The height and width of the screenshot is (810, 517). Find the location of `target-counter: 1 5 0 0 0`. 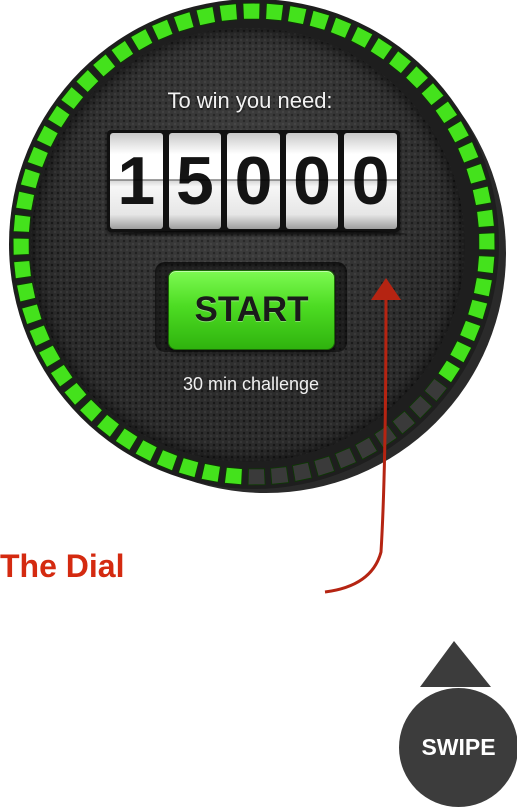

target-counter: 1 5 0 0 0 is located at coordinates (253, 181).